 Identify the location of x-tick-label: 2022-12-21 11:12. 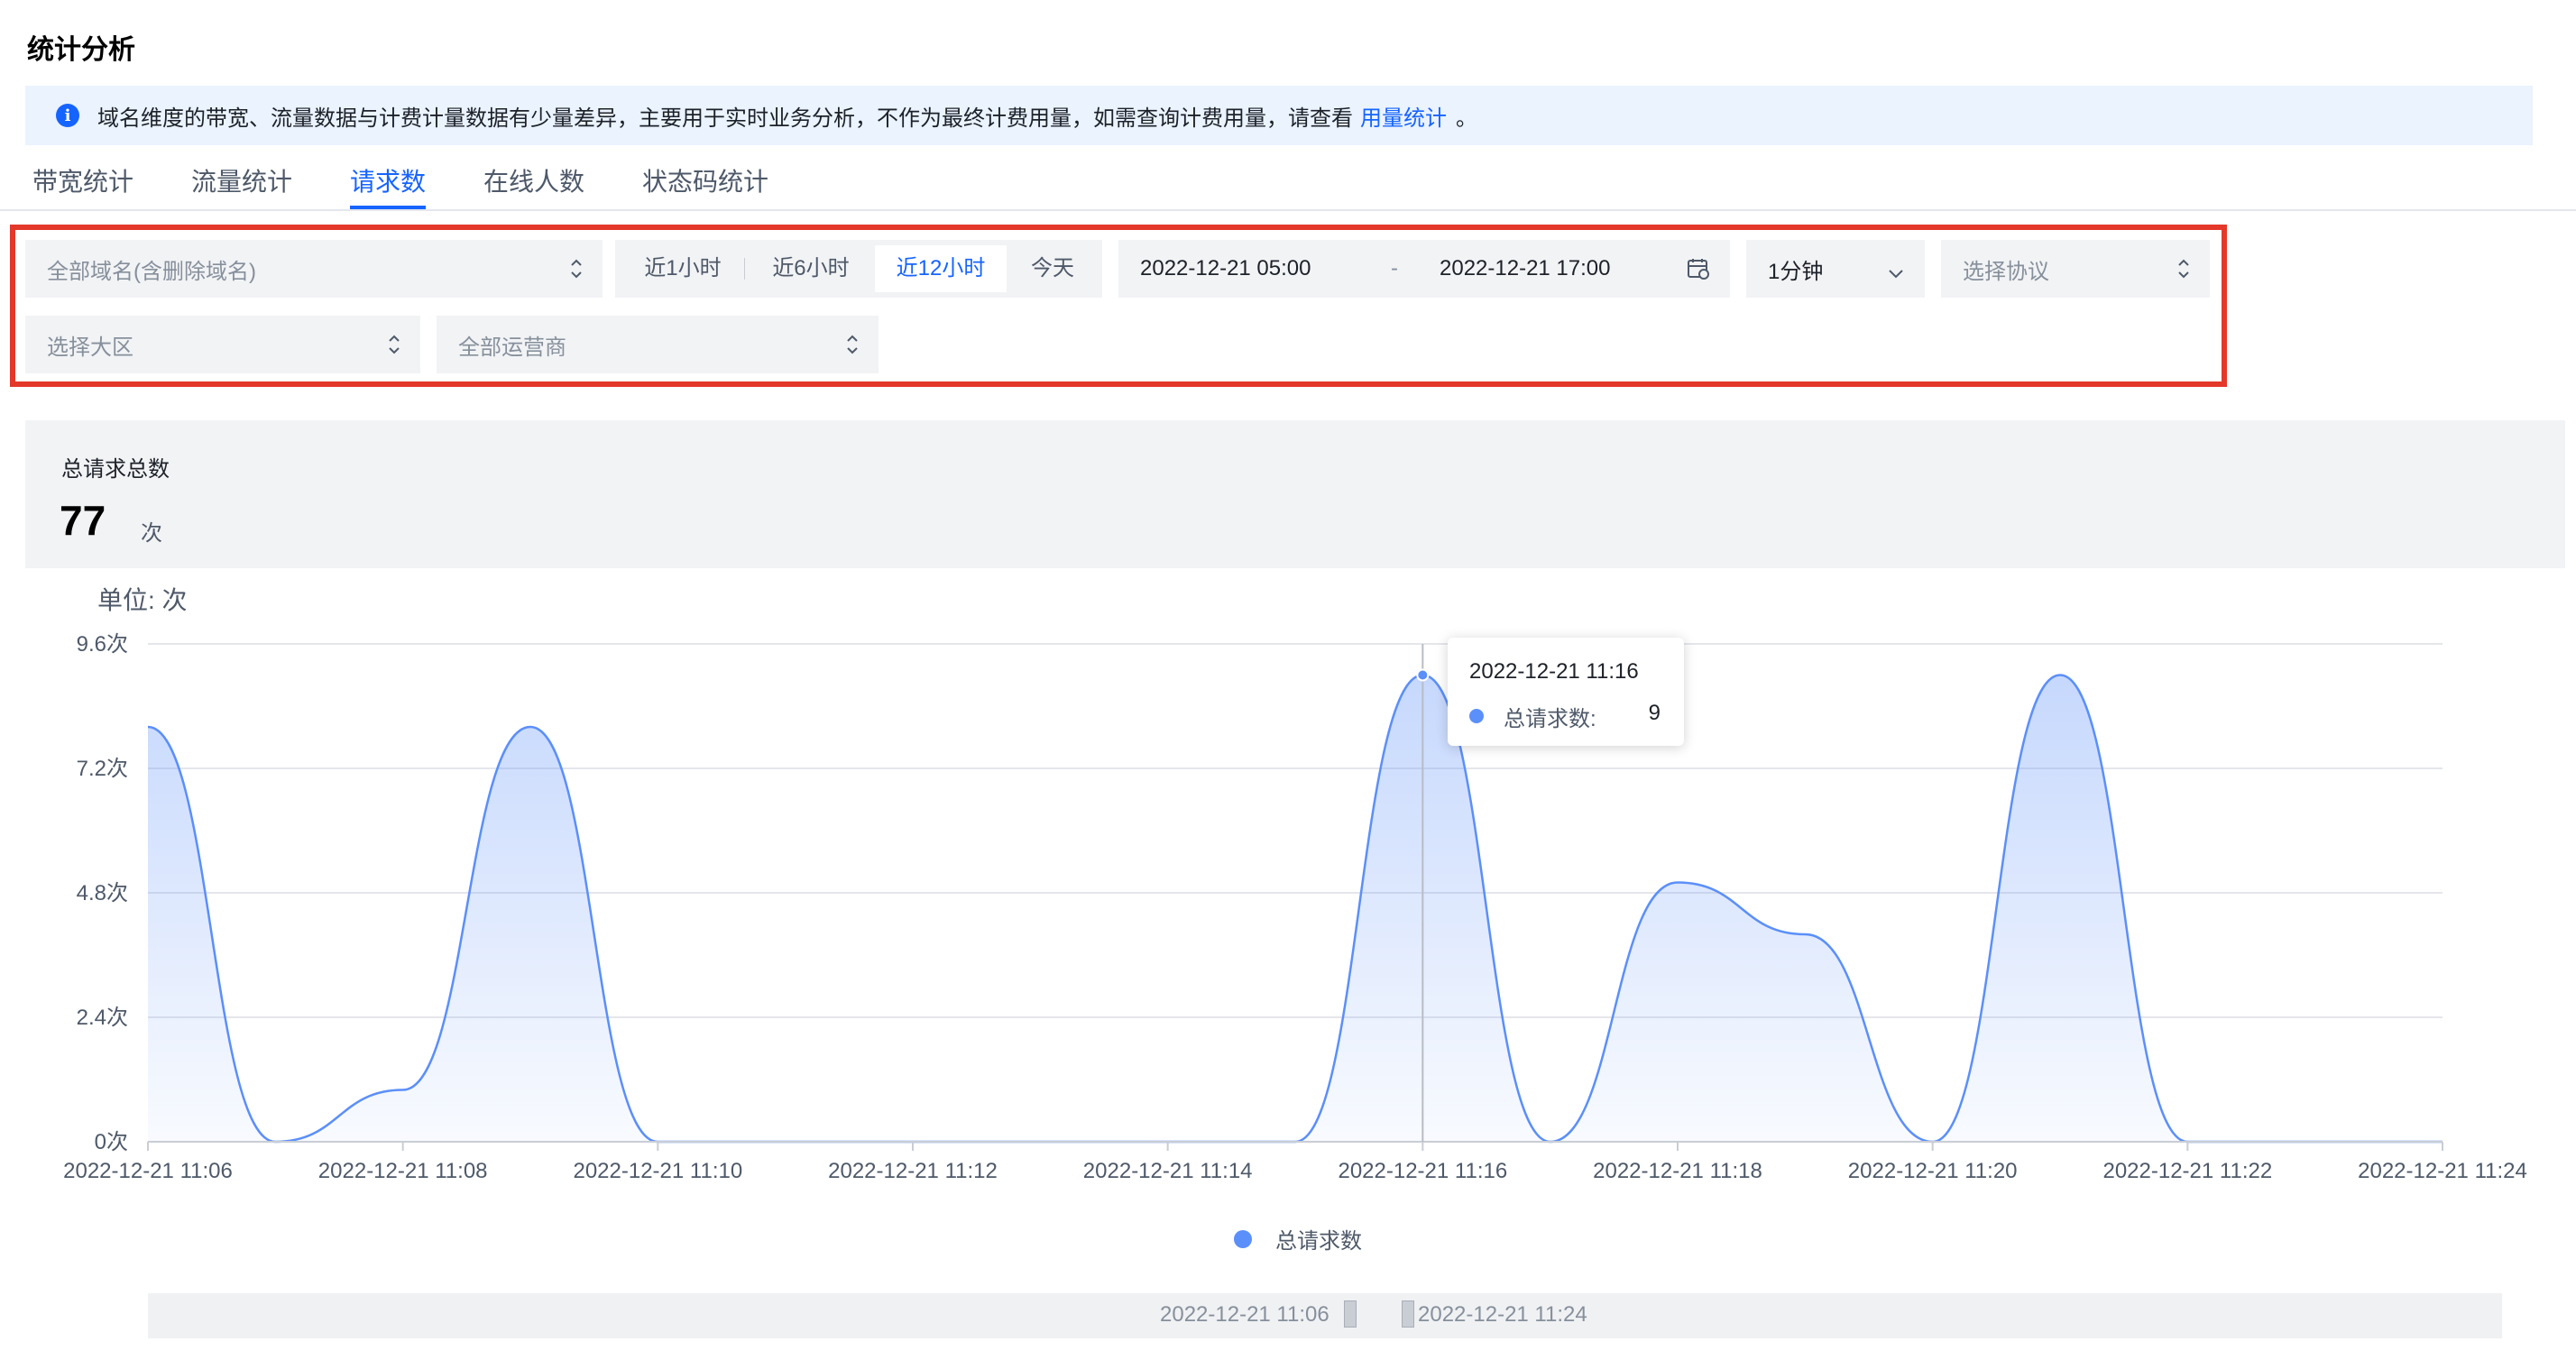
(913, 1171).